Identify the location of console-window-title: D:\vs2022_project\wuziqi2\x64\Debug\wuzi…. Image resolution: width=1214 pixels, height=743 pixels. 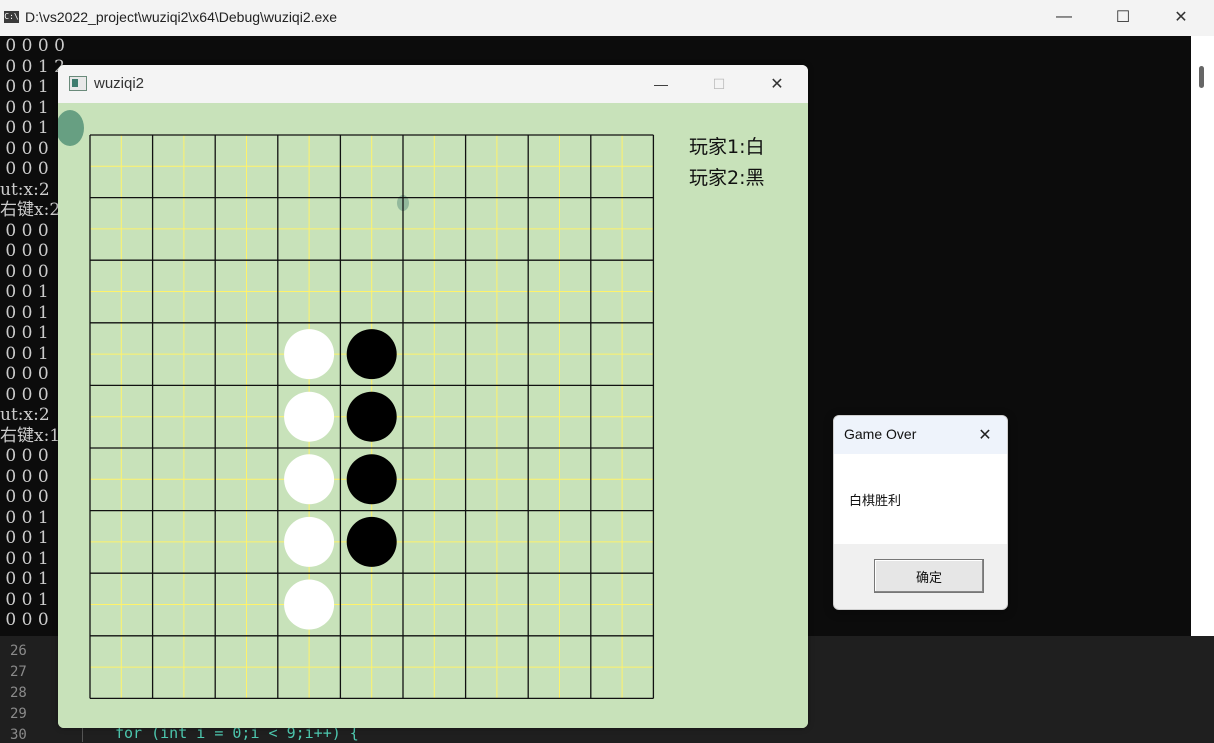
(181, 17).